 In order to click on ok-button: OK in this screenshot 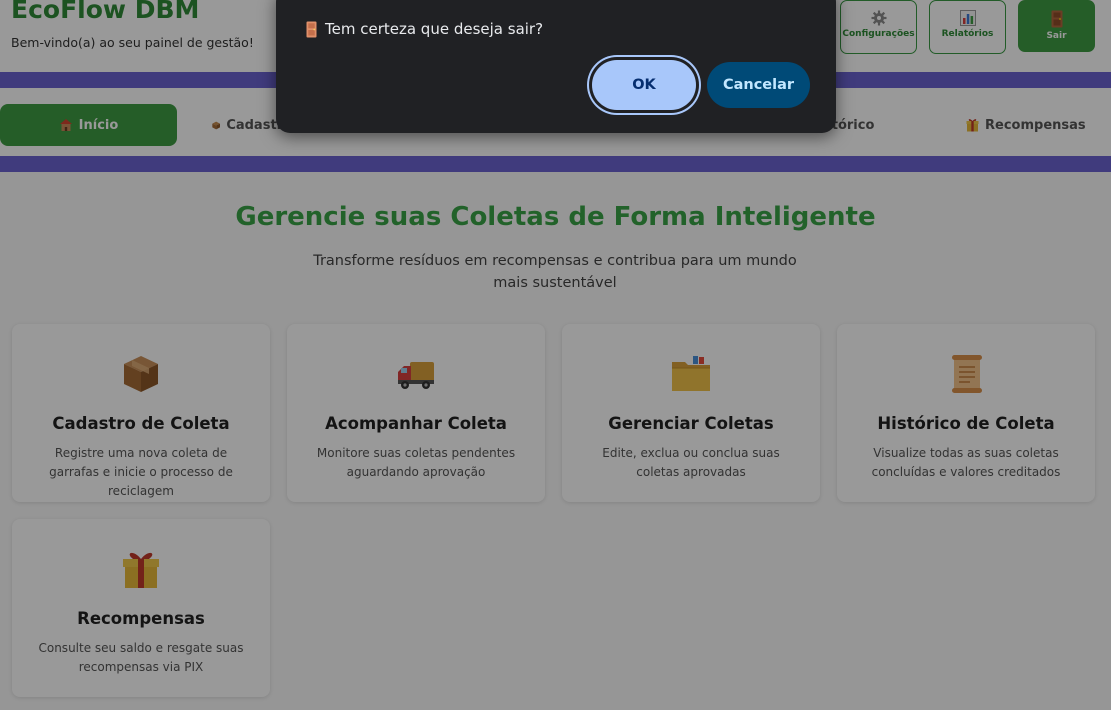, I will do `click(644, 85)`.